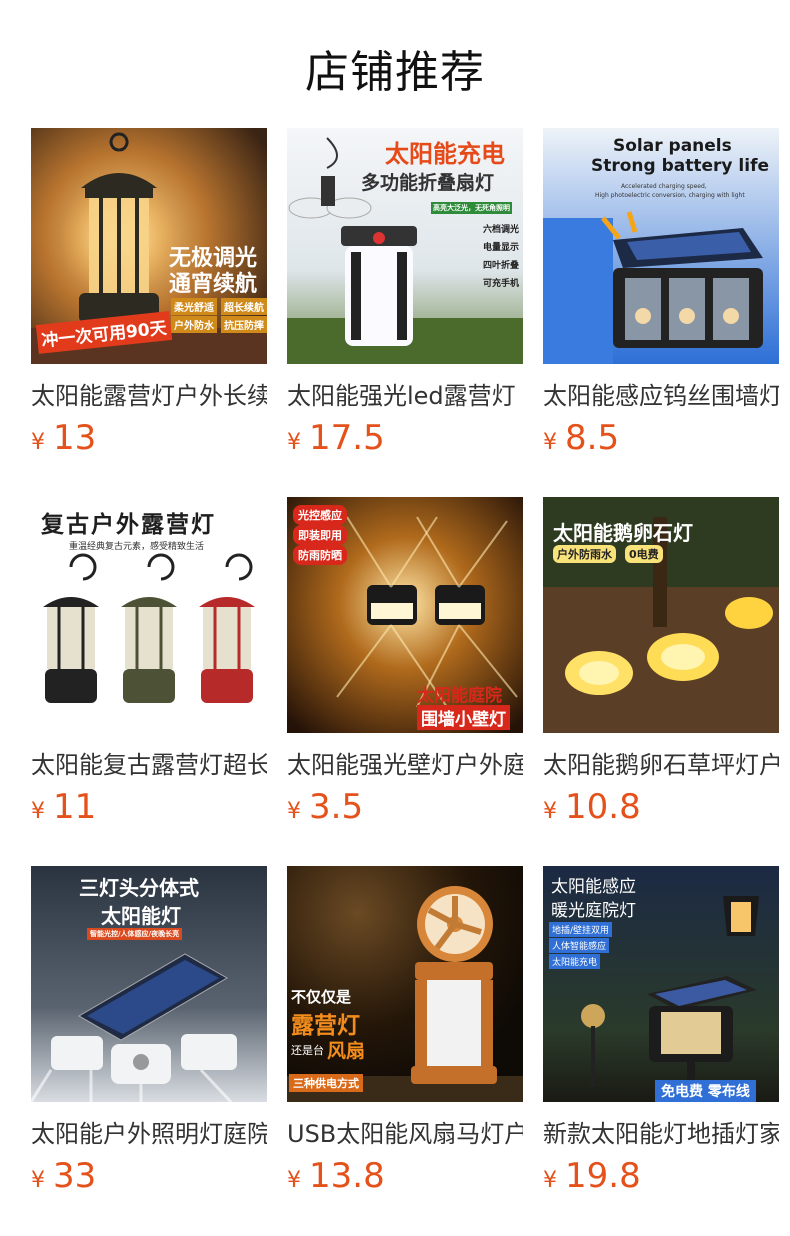  What do you see at coordinates (705, 1091) in the screenshot?
I see `overlay-banner: 免电费 零布线` at bounding box center [705, 1091].